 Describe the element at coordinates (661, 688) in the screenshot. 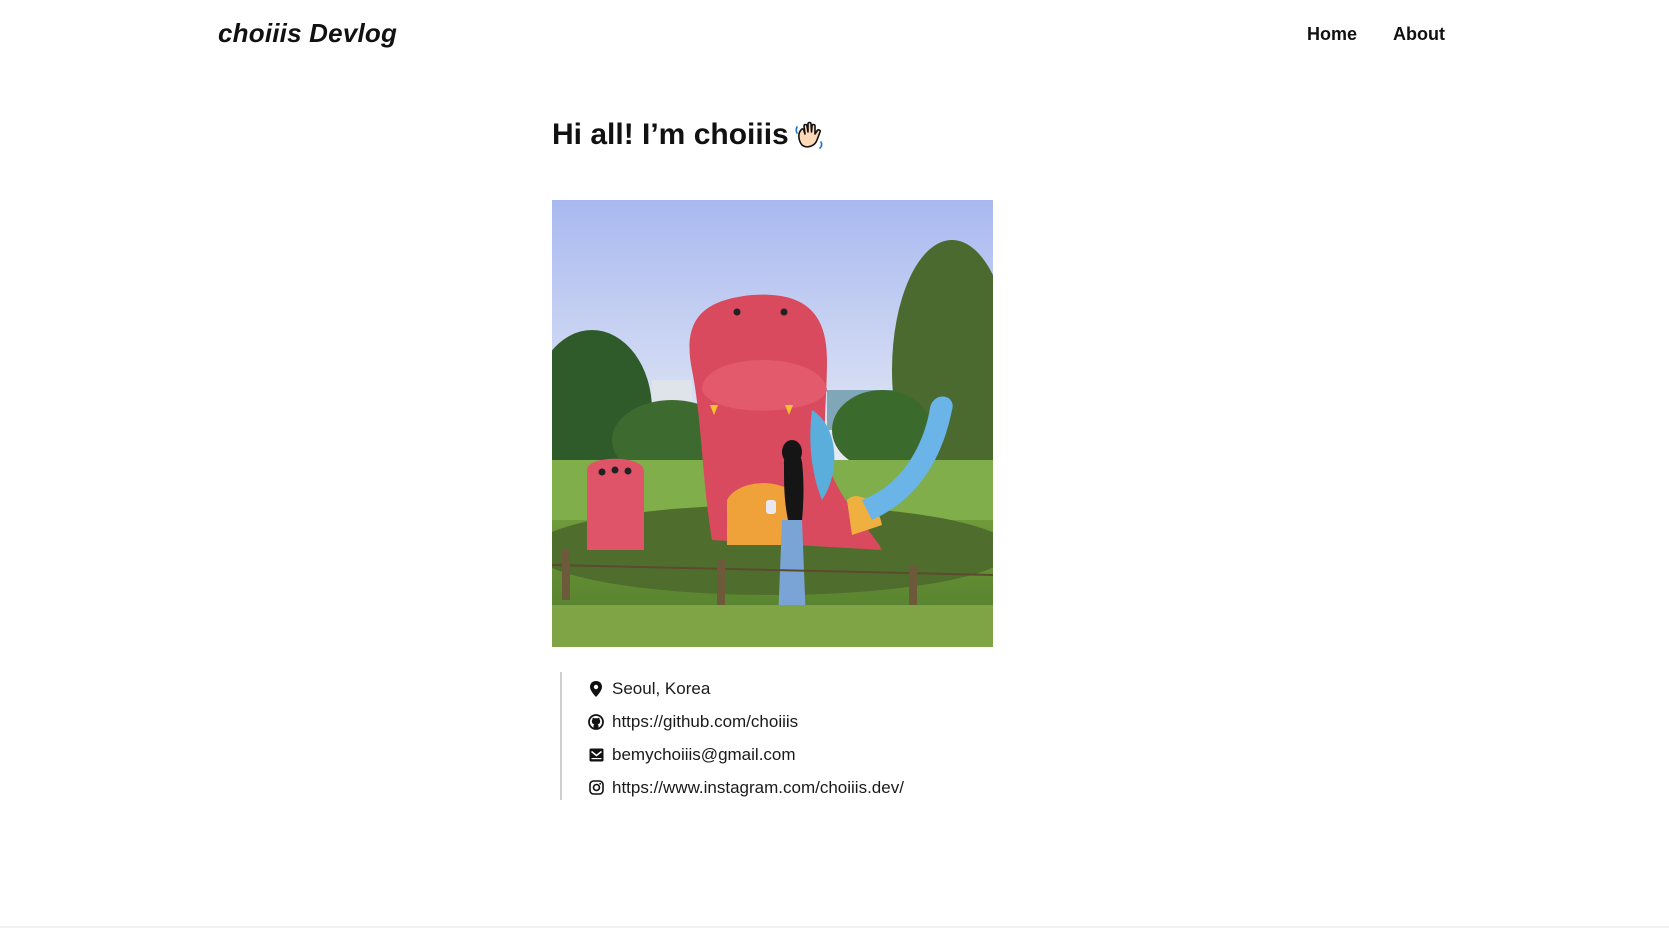

I see `info-location-text: Seoul, Korea` at that location.